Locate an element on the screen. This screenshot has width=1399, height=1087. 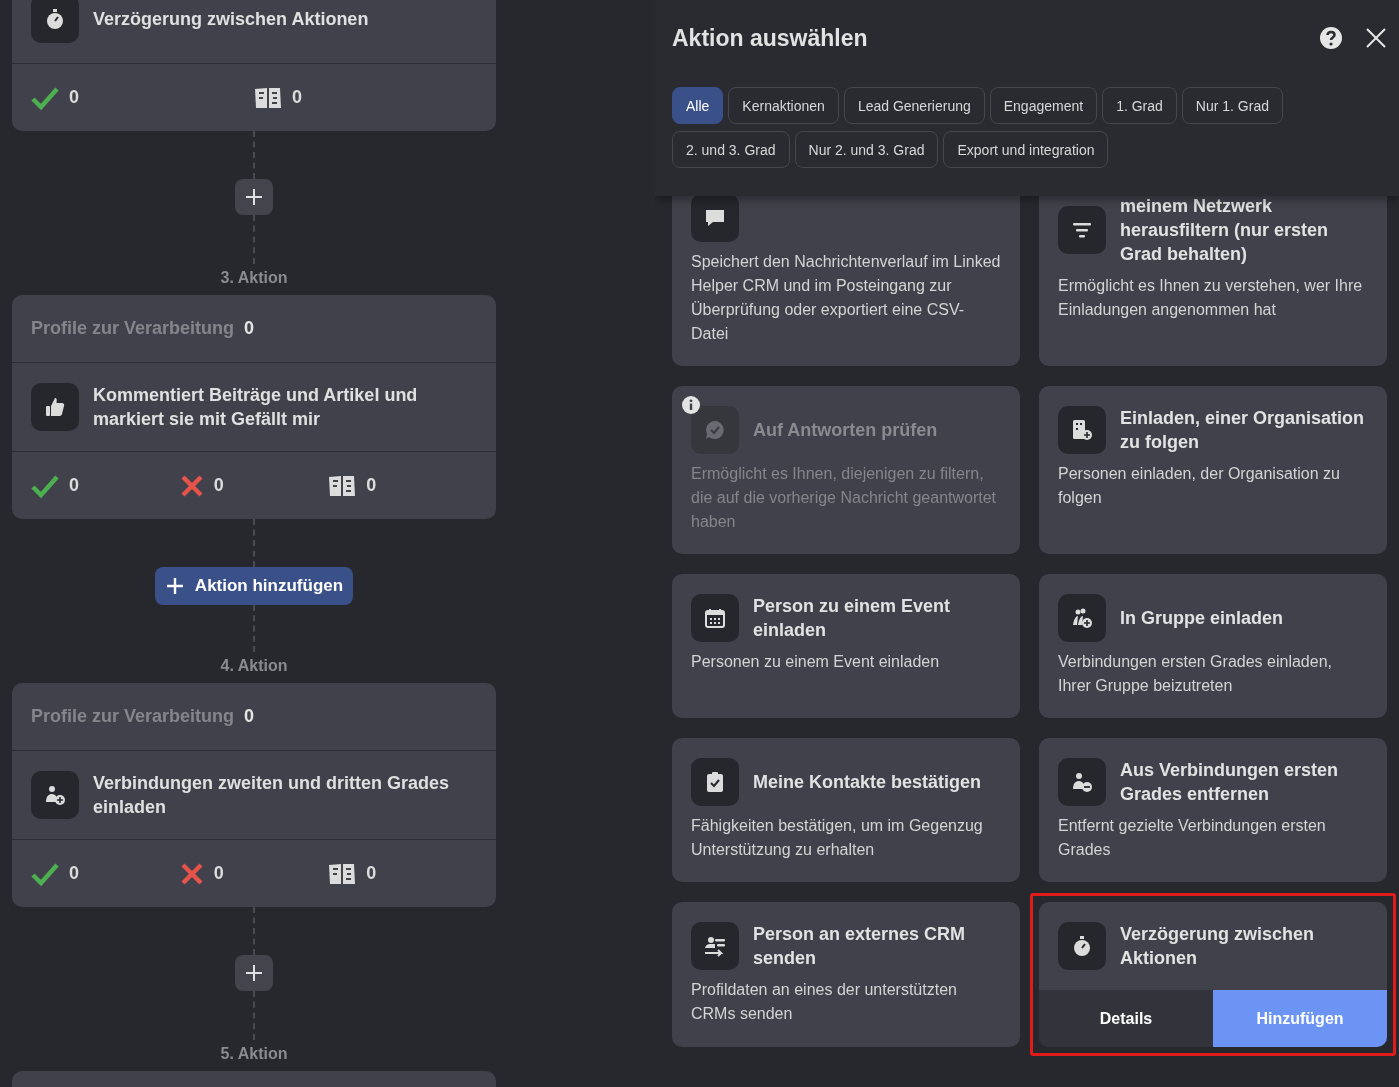
action-description: Profildaten an eines der unterstützten CRMs senden is located at coordinates (824, 1002).